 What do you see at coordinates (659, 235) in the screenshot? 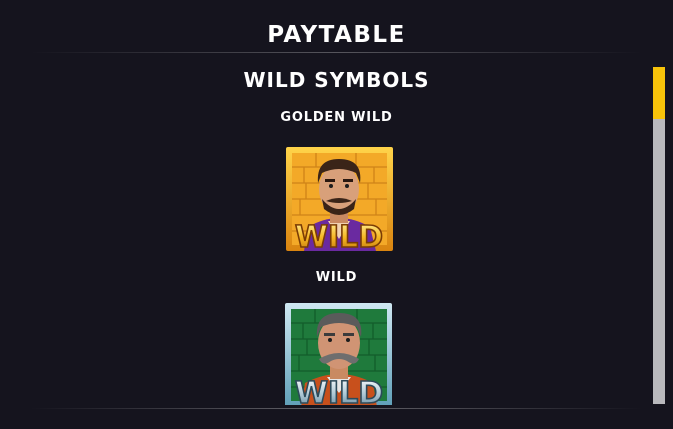
I see `scrollbar-track` at bounding box center [659, 235].